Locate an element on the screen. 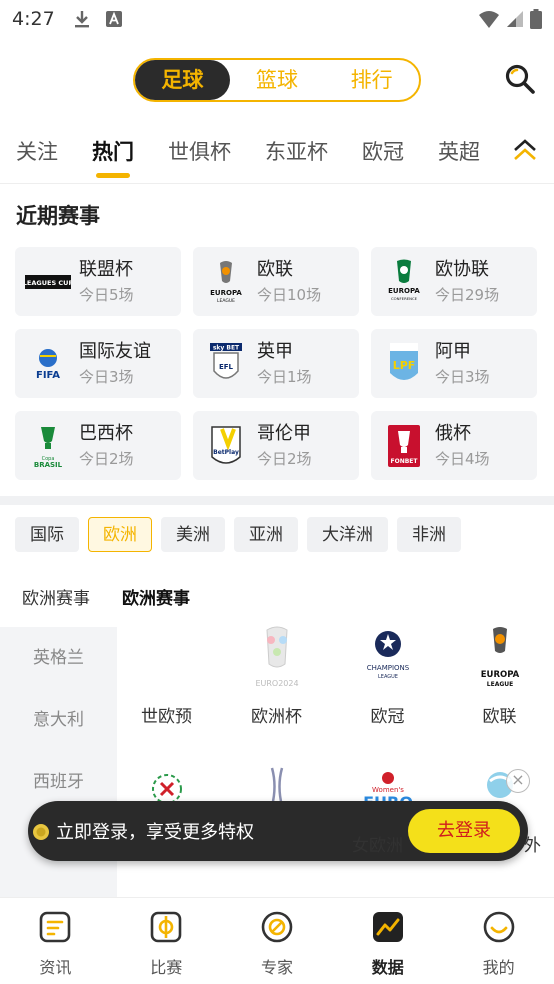 Image resolution: width=554 pixels, height=984 pixels. switch-football: 足球 is located at coordinates (182, 80).